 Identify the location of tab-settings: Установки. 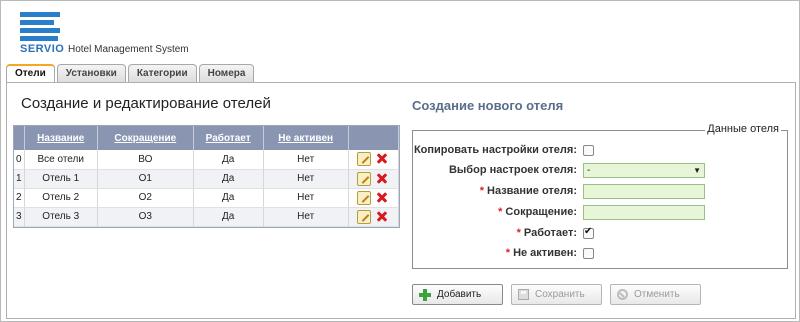
(91, 73).